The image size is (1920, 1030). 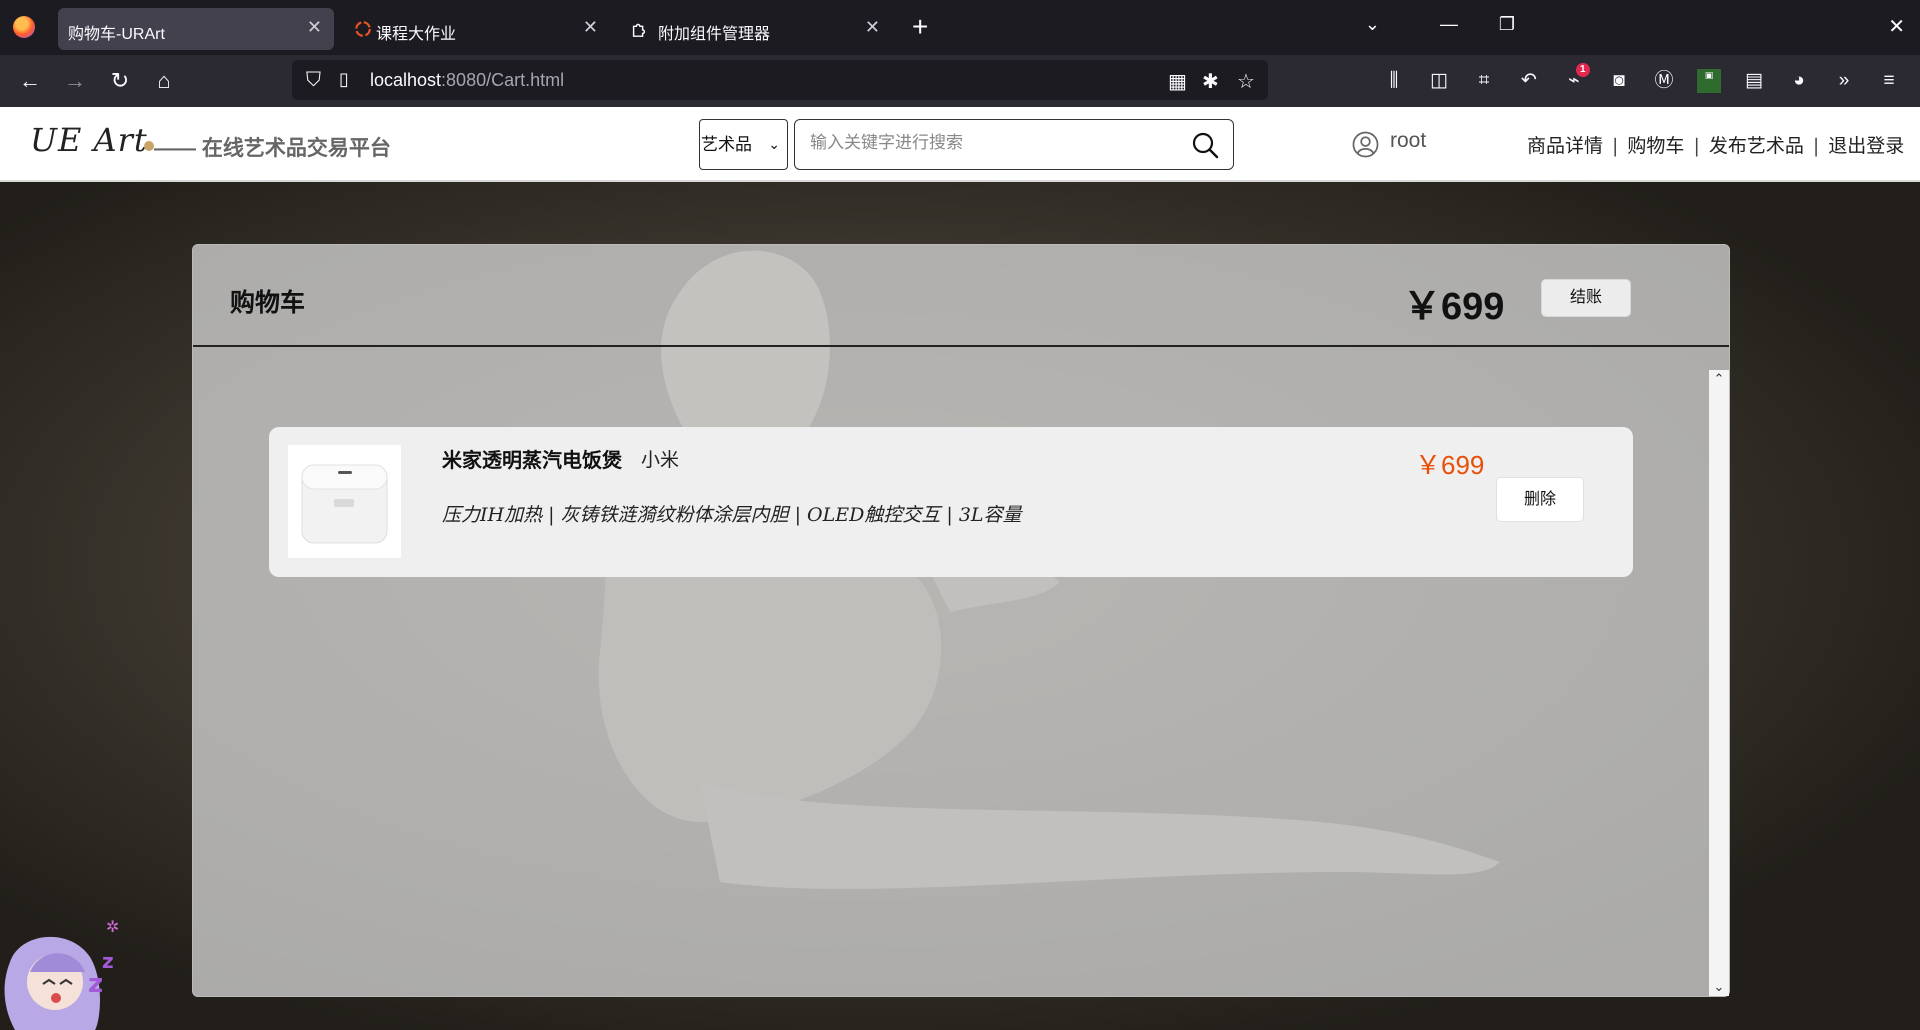 I want to click on nav-link-product-details: 商品详情, so click(x=1565, y=146).